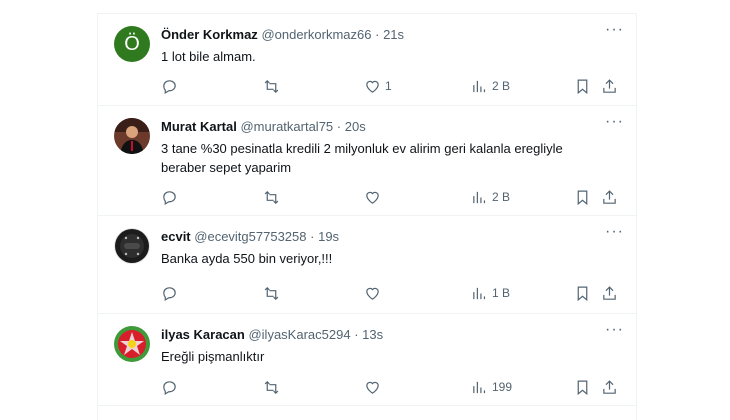  I want to click on tweet-header: ilyas Karacan @ilyasKarac5294 · 13s, so click(378, 335).